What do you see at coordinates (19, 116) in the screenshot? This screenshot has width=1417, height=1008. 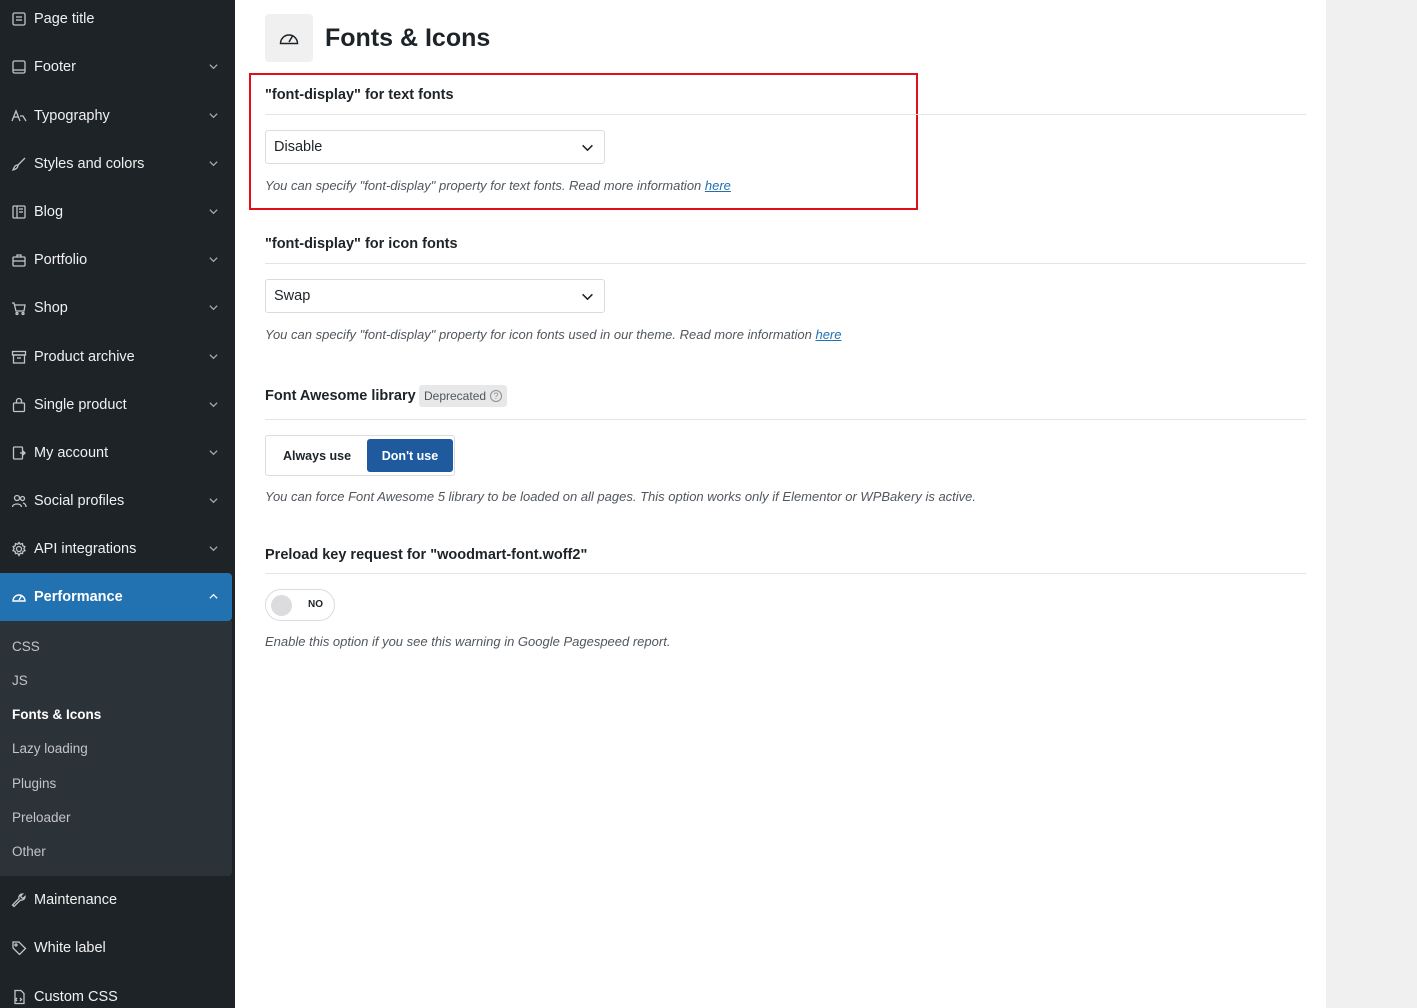 I see `typography-icon` at bounding box center [19, 116].